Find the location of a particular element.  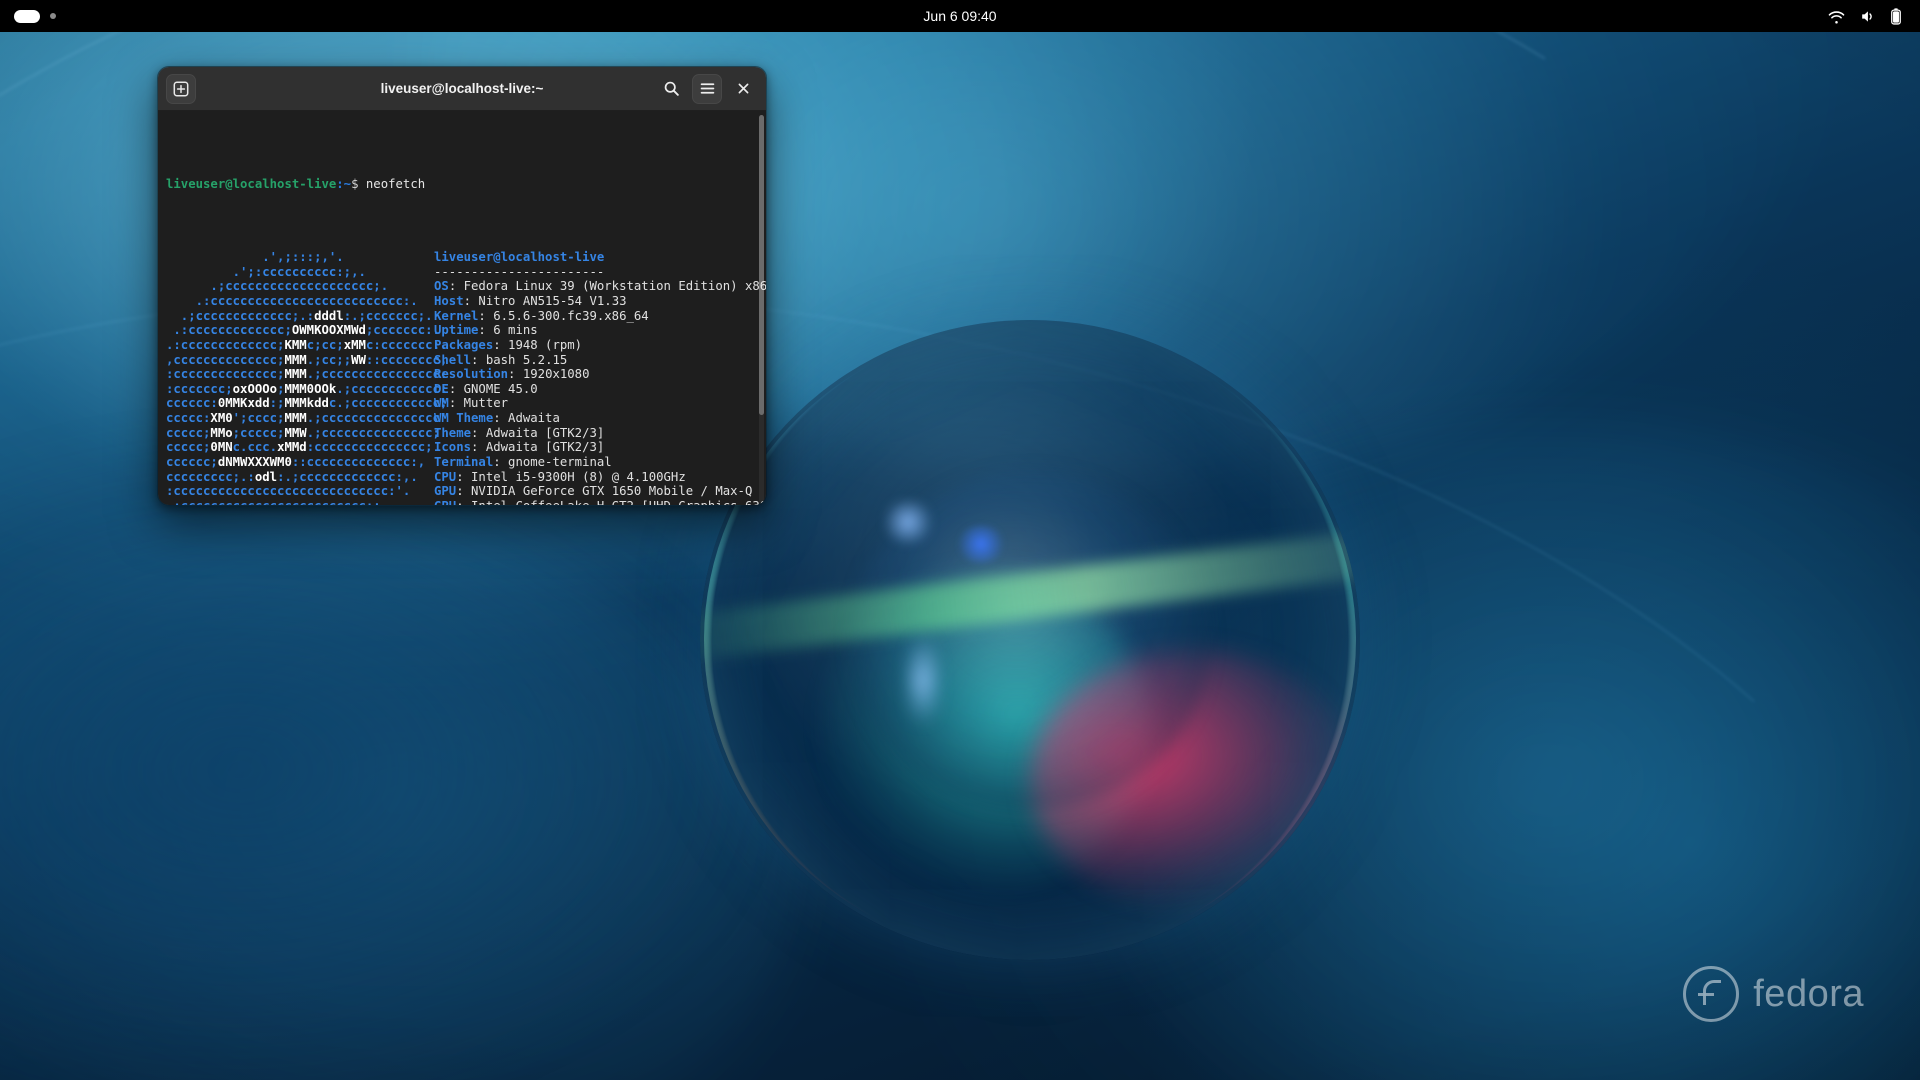

neofetch-info-value: : Intel i5-9300H (8) @ 4.100GHz is located at coordinates (571, 476).